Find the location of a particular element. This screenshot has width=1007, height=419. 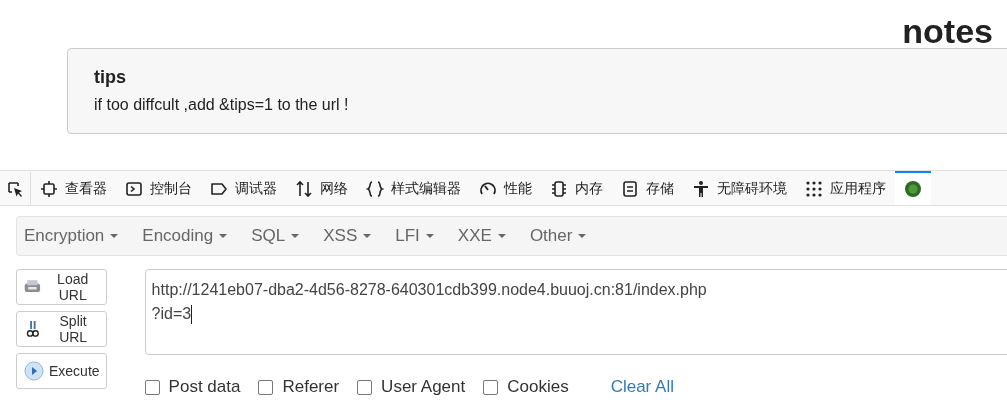

chip-icon is located at coordinates (559, 189).